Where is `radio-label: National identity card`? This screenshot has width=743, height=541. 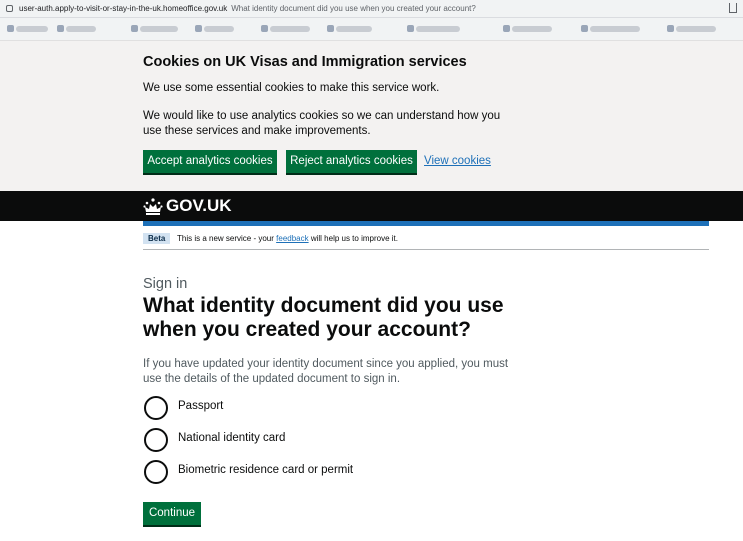
radio-label: National identity card is located at coordinates (231, 438).